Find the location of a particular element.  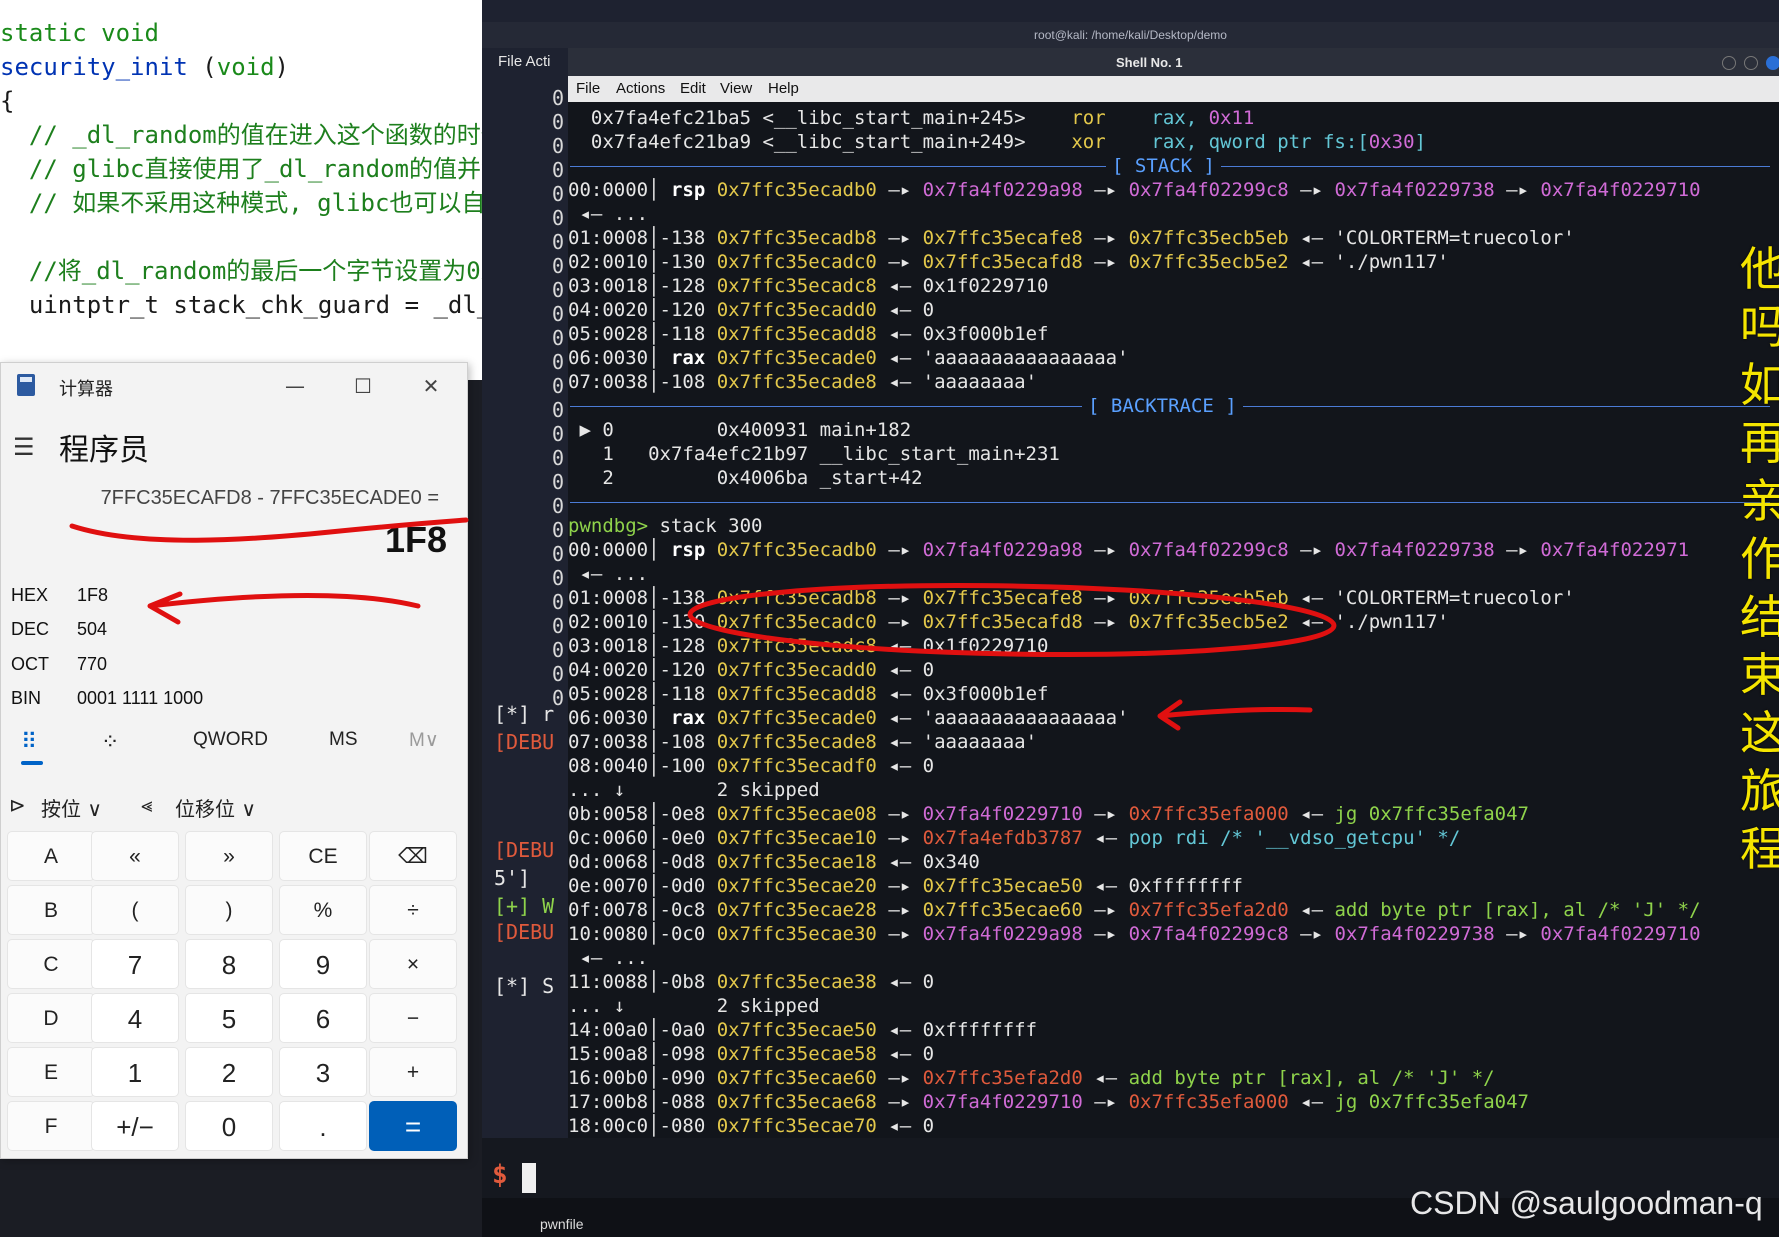

menu-edit: Edit is located at coordinates (693, 89).